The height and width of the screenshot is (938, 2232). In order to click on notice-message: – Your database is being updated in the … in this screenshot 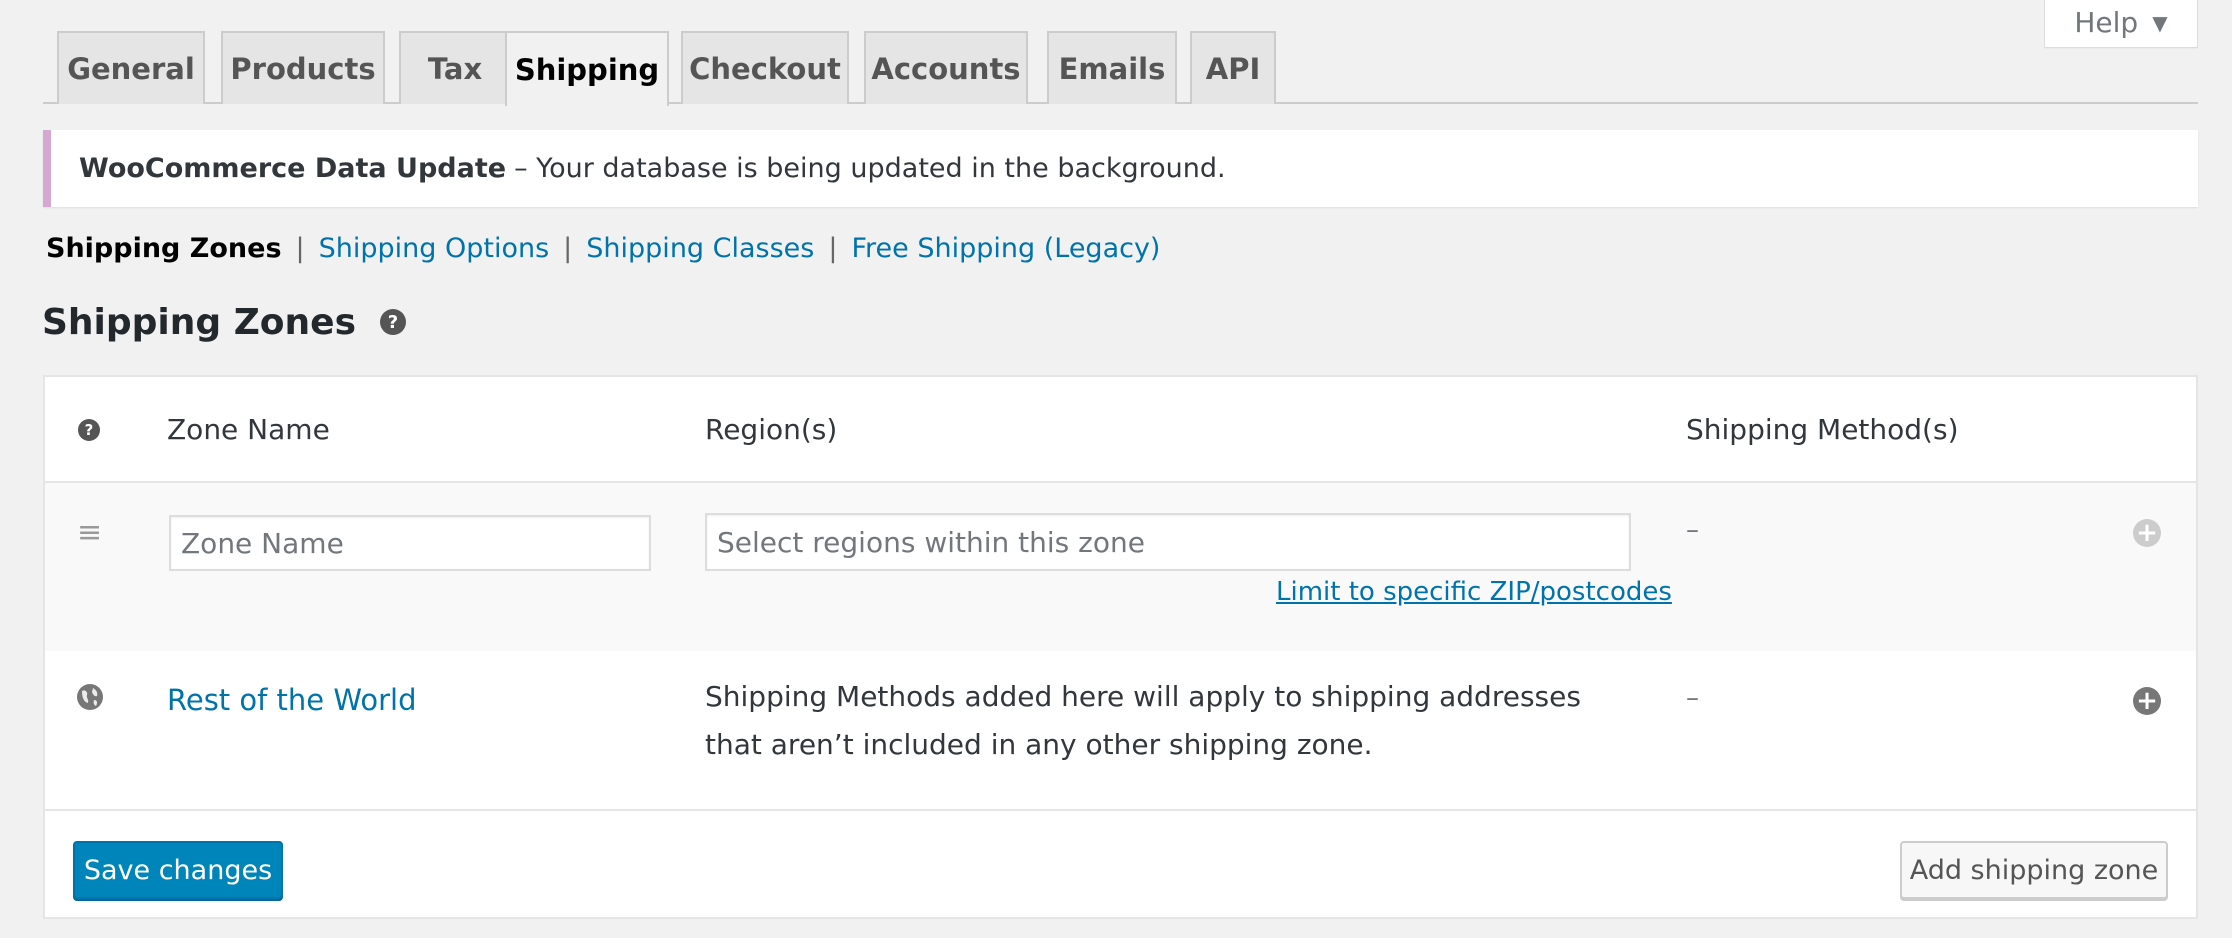, I will do `click(870, 168)`.